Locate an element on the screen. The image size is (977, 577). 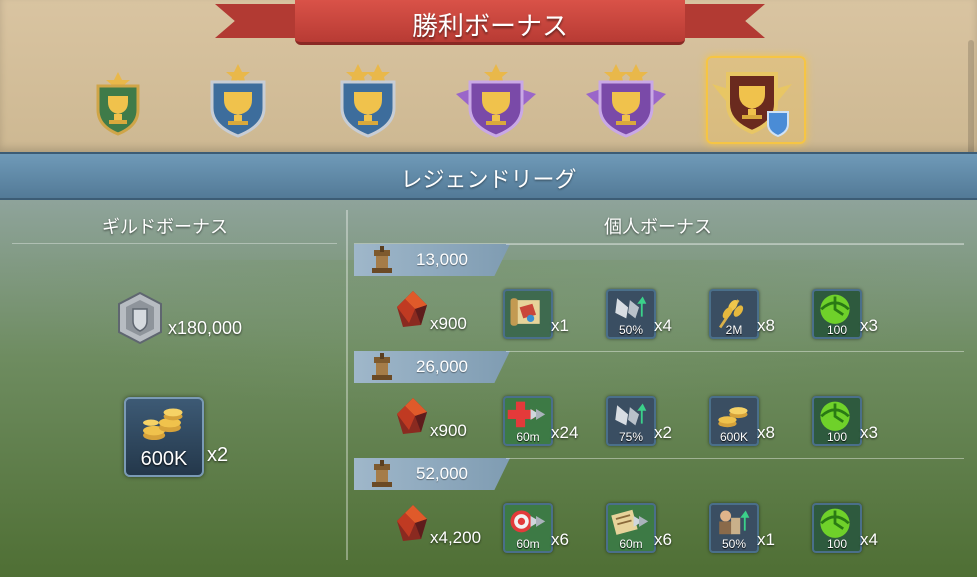
badge-blue-2star is located at coordinates (368, 100).